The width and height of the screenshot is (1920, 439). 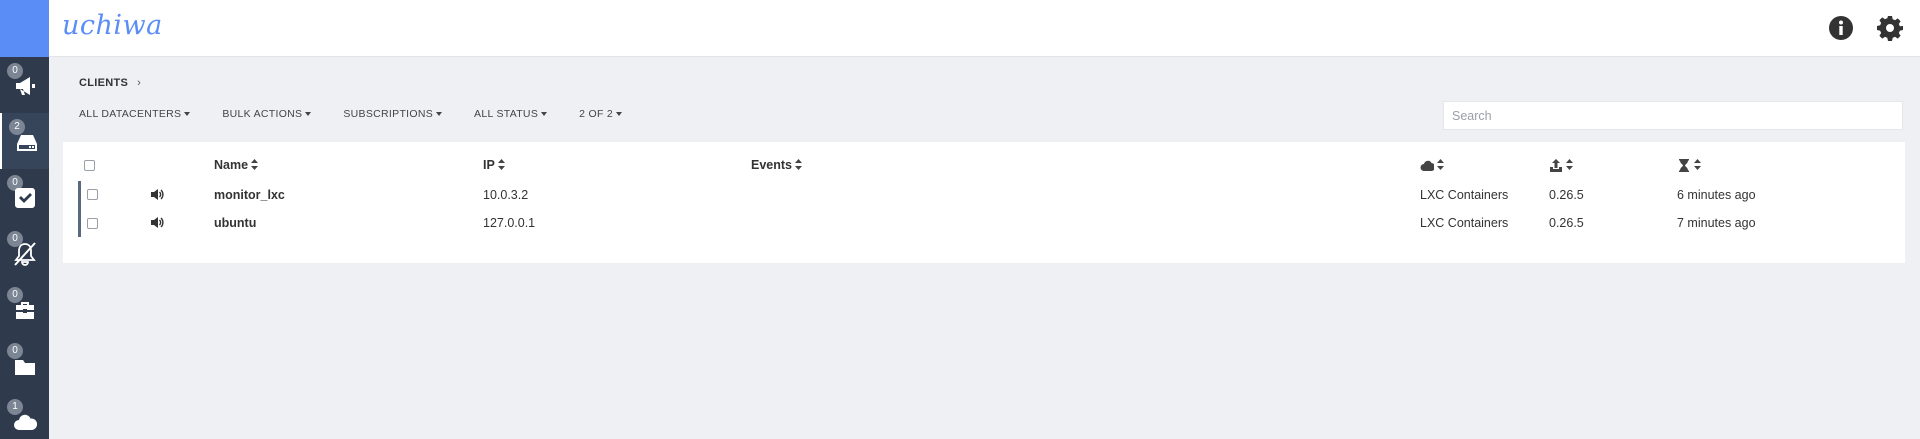 What do you see at coordinates (1890, 28) in the screenshot?
I see `gear-icon` at bounding box center [1890, 28].